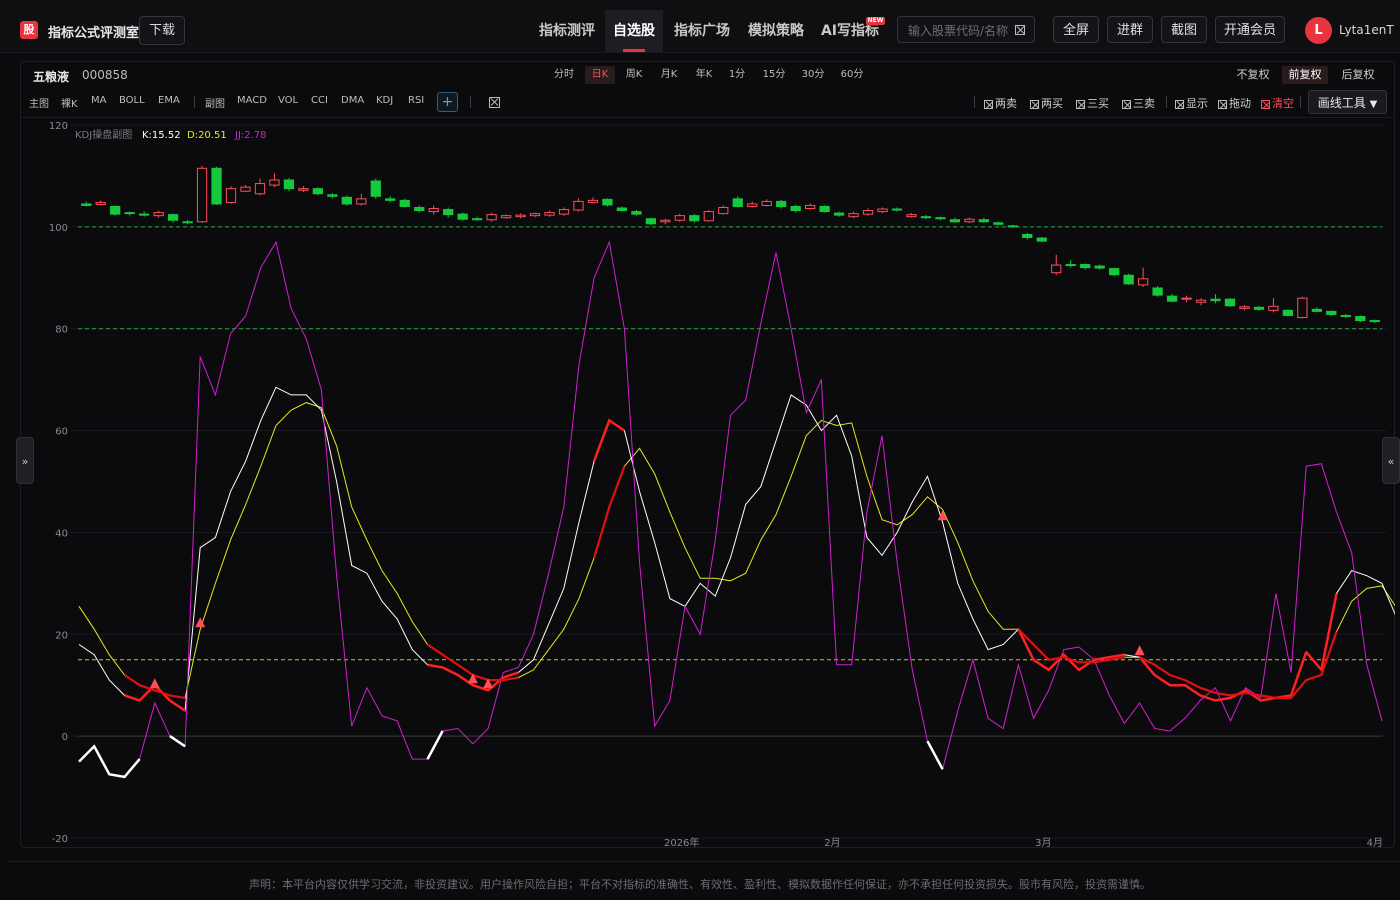  What do you see at coordinates (1052, 103) in the screenshot?
I see `tool-two-buy-label: 两买` at bounding box center [1052, 103].